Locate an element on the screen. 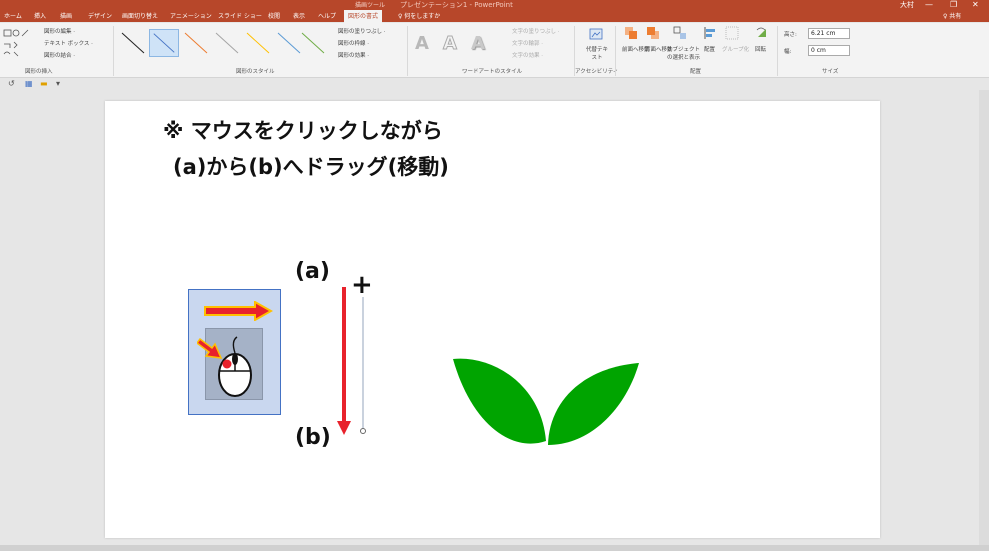 This screenshot has width=989, height=551. line-style-blue is located at coordinates (164, 43).